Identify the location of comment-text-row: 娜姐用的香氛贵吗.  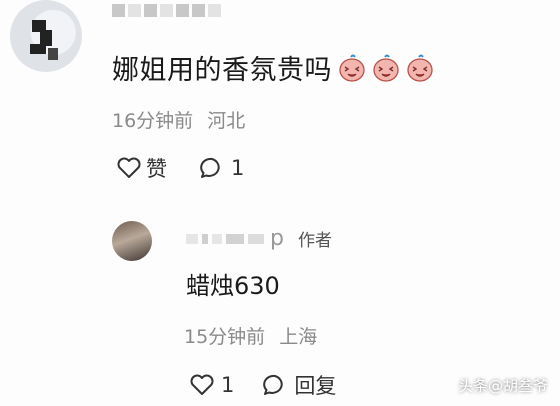
(273, 67).